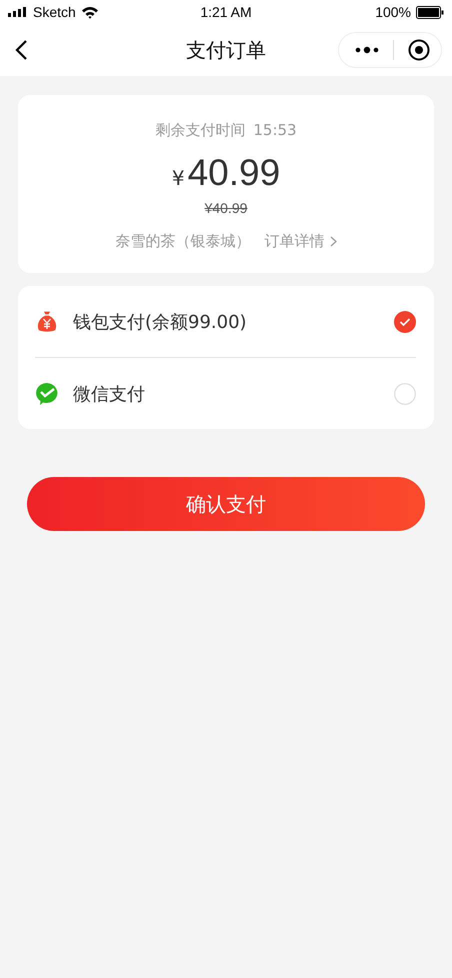 This screenshot has width=452, height=978. Describe the element at coordinates (226, 12) in the screenshot. I see `clock-time: 1:21 AM` at that location.